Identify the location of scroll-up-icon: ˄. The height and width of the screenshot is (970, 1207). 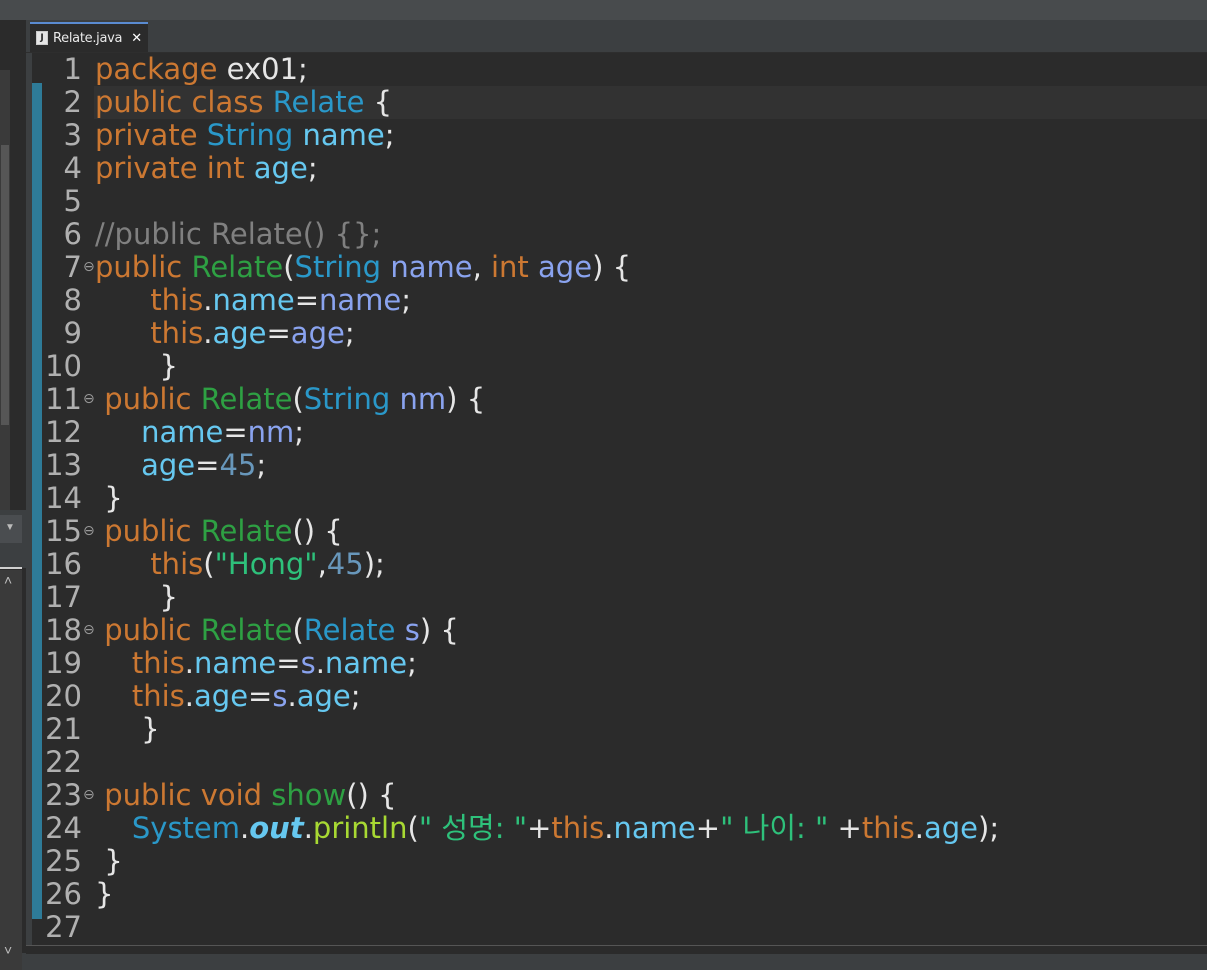
(8, 580).